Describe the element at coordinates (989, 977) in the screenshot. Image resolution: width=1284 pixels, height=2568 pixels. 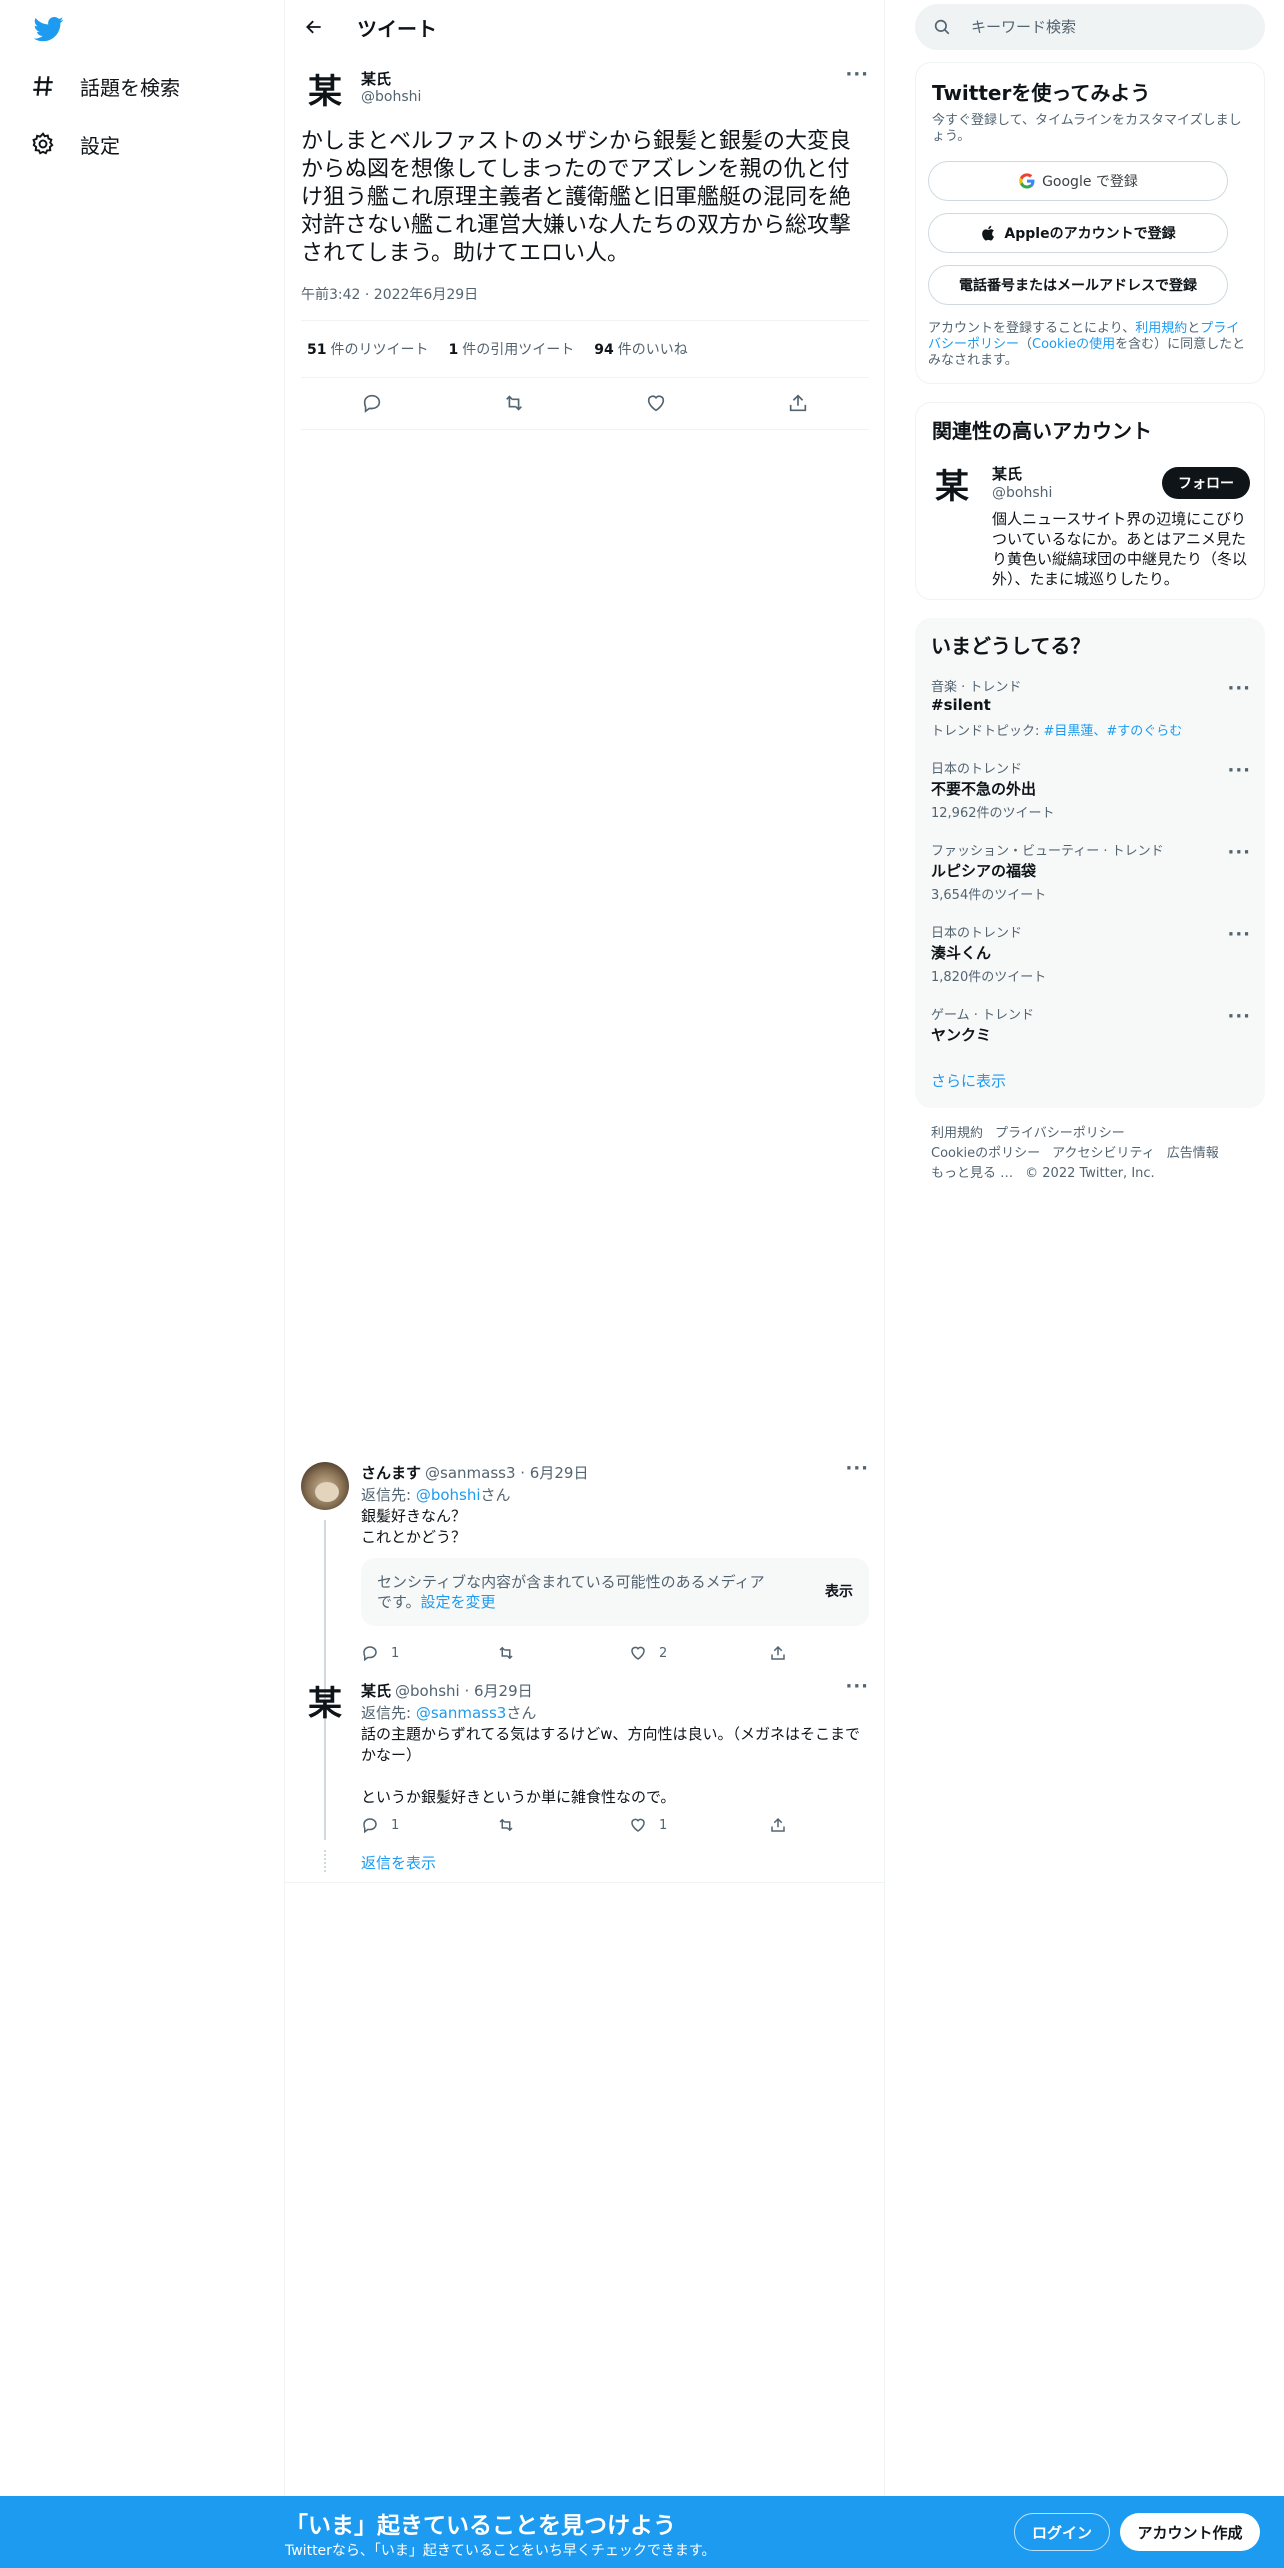
I see `trend-tweet-count: 1,820件のツイート` at that location.